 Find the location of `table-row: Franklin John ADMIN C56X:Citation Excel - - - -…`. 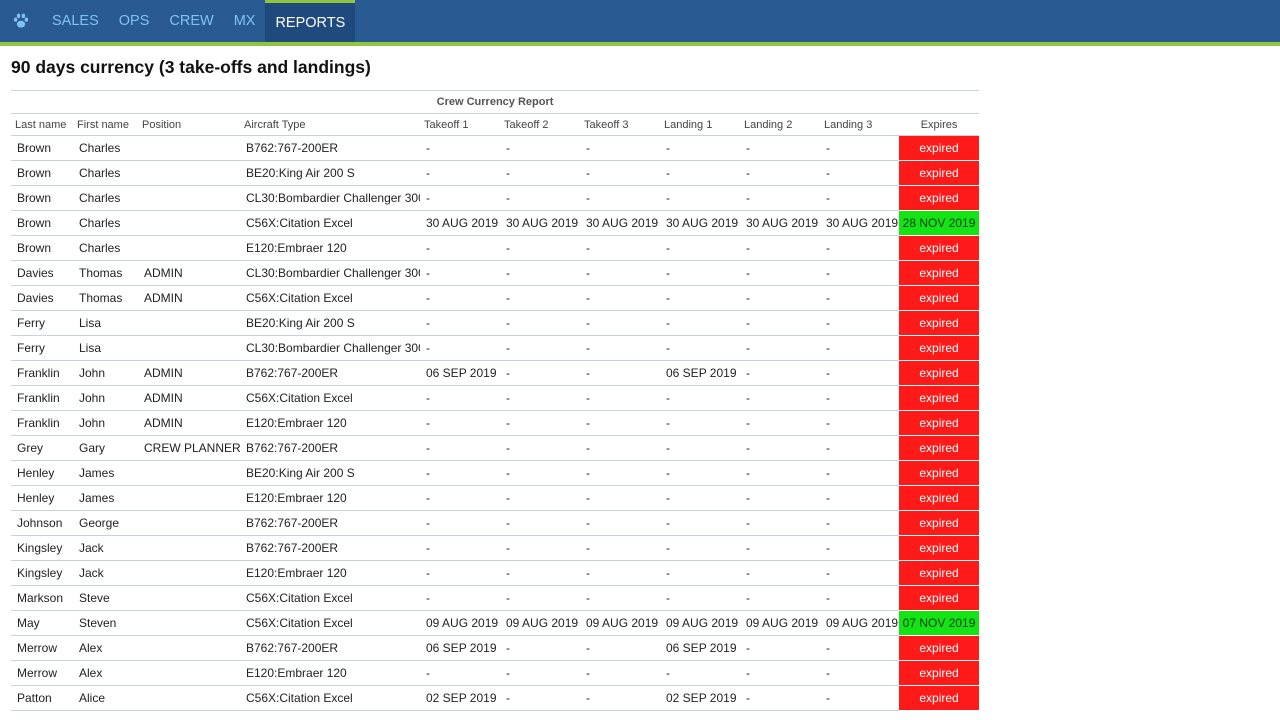

table-row: Franklin John ADMIN C56X:Citation Excel - - - -… is located at coordinates (495, 398).